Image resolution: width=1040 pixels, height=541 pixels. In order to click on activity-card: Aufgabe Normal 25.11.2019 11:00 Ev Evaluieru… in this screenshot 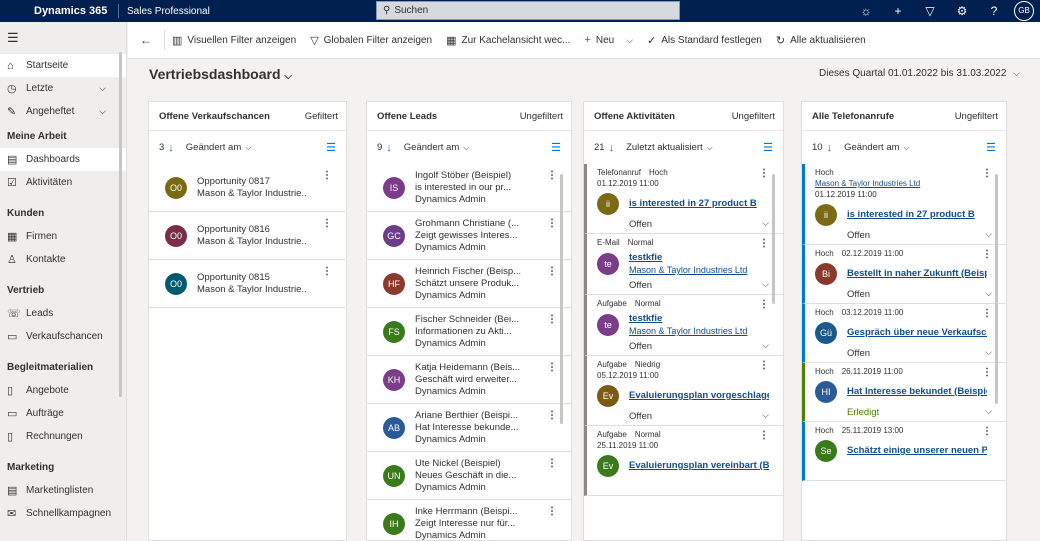, I will do `click(683, 461)`.